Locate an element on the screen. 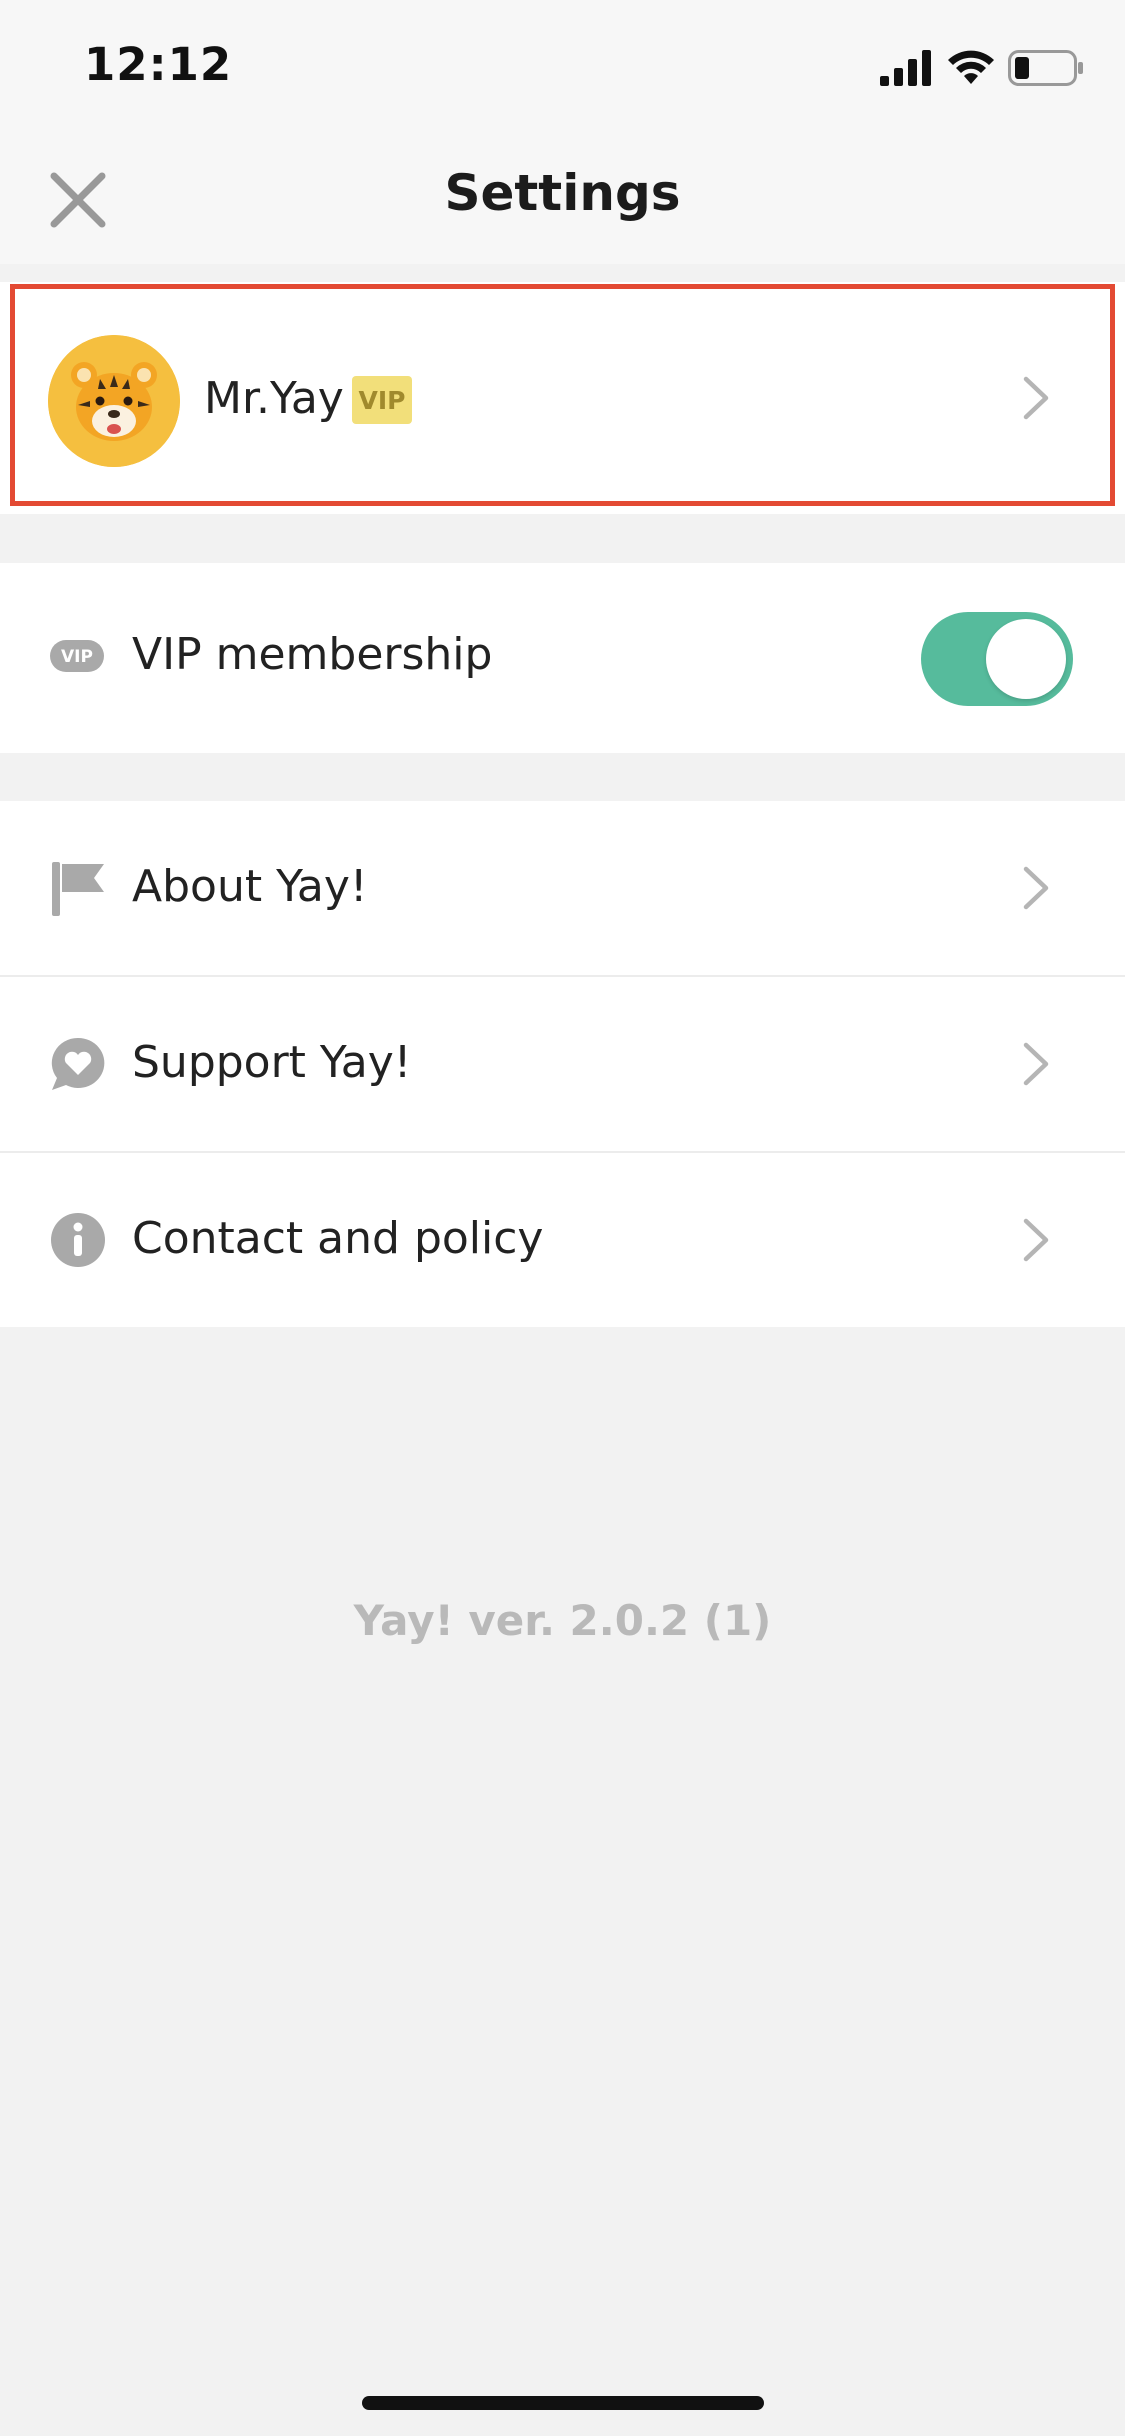 This screenshot has height=2436, width=1125. vip-membership-row: VIP VIP membership is located at coordinates (562, 658).